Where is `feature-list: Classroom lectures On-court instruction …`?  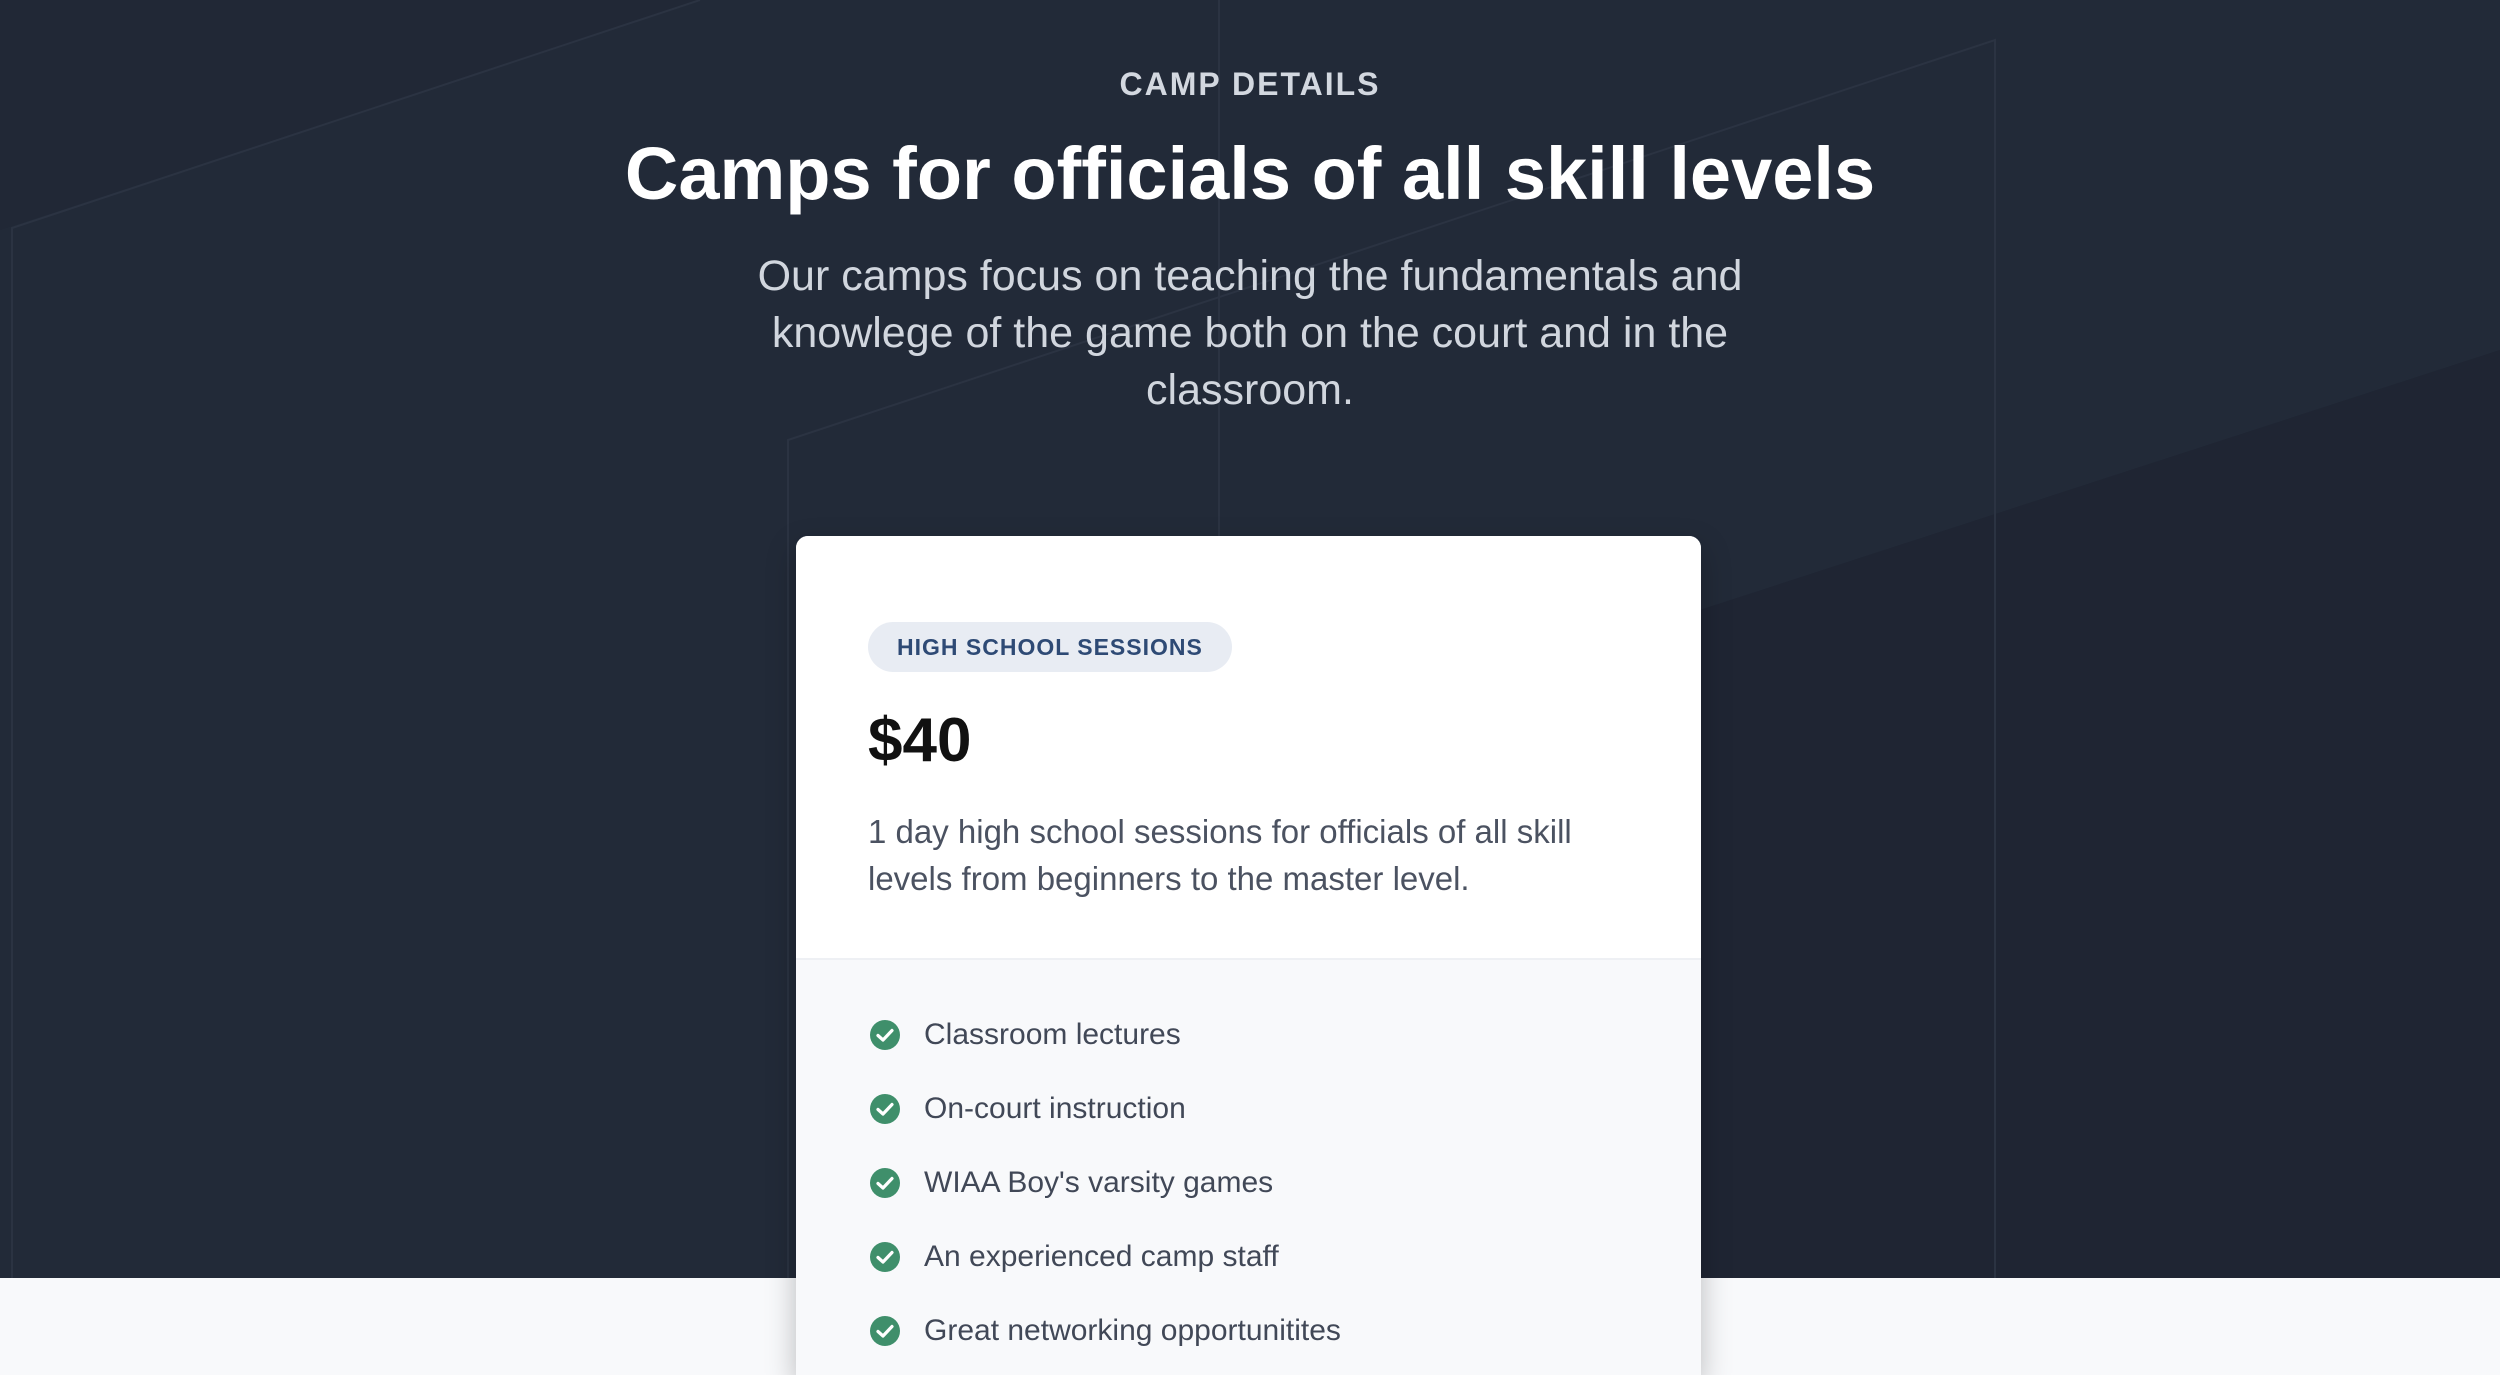
feature-list: Classroom lectures On-court instruction … is located at coordinates (1104, 1183).